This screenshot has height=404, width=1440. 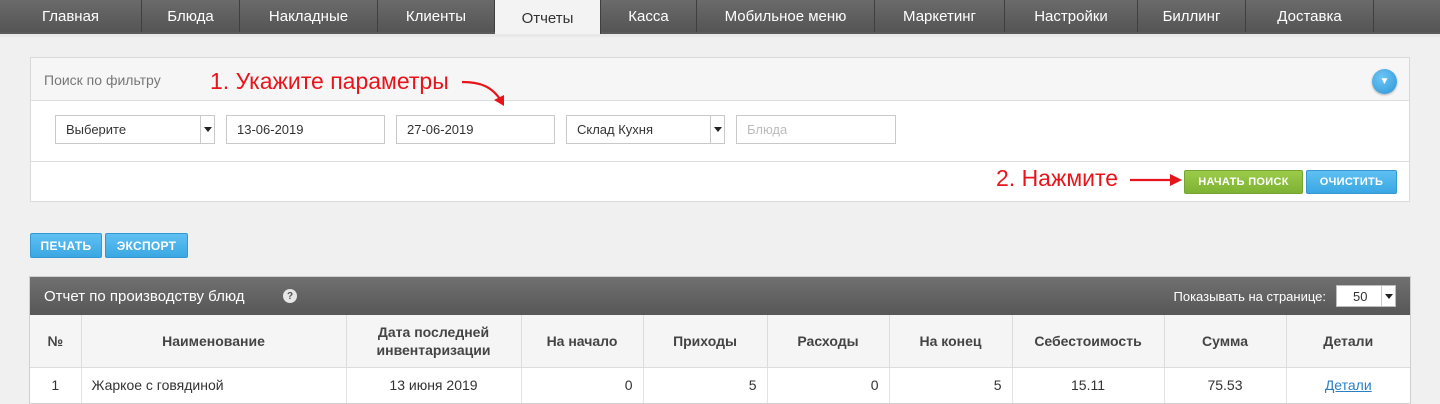 What do you see at coordinates (940, 16) in the screenshot?
I see `tab-marketing: Маркетинг` at bounding box center [940, 16].